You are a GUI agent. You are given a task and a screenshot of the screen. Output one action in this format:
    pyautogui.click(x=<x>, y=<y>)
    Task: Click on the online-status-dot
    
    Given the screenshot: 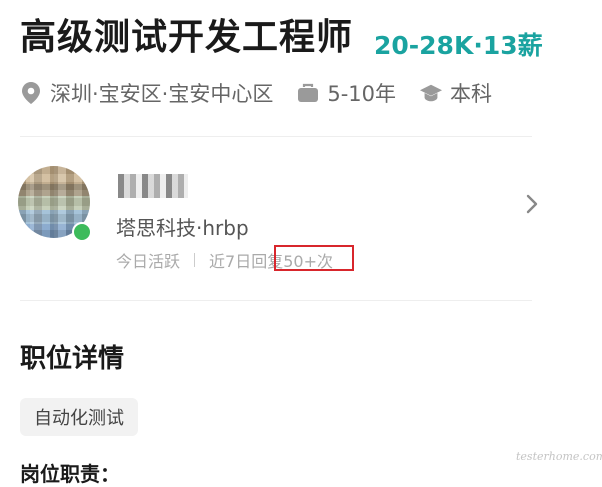 What is the action you would take?
    pyautogui.click(x=82, y=232)
    